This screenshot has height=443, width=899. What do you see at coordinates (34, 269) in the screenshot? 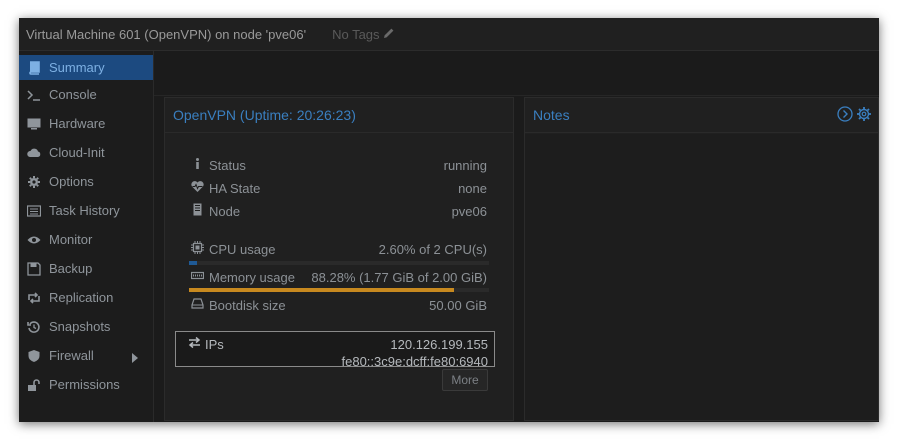
I see `floppy-icon` at bounding box center [34, 269].